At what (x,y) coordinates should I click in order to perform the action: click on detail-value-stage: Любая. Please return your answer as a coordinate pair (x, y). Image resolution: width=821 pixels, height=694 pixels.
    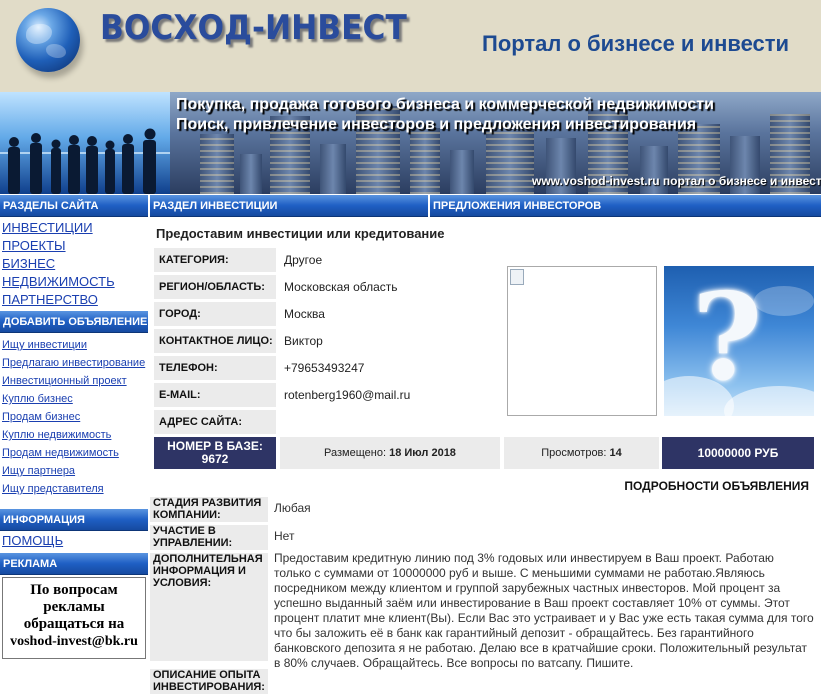
    Looking at the image, I should click on (292, 508).